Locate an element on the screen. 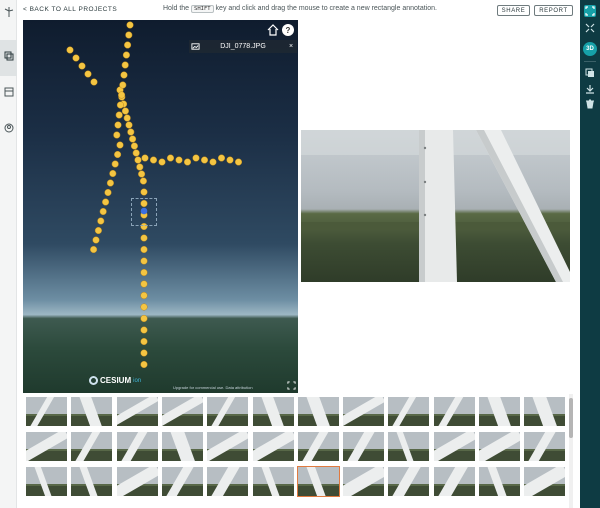 This screenshot has height=508, width=600. thumbnail-scrollbar is located at coordinates (571, 451).